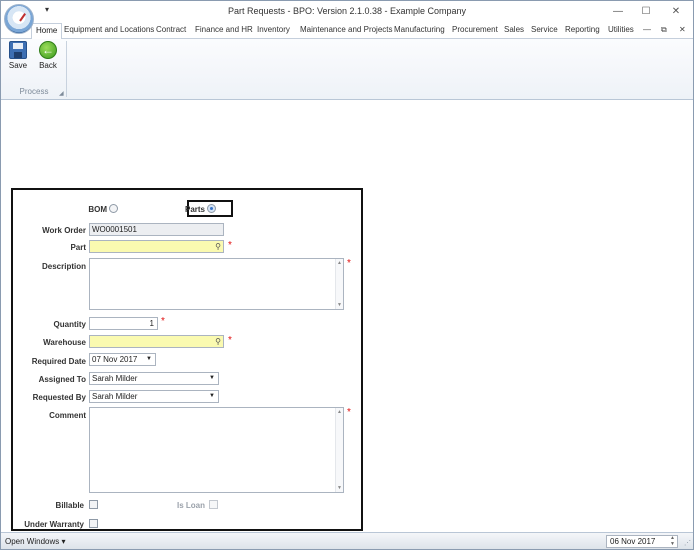 This screenshot has width=694, height=550. Describe the element at coordinates (66, 69) in the screenshot. I see `ribbon-group-divider` at that location.